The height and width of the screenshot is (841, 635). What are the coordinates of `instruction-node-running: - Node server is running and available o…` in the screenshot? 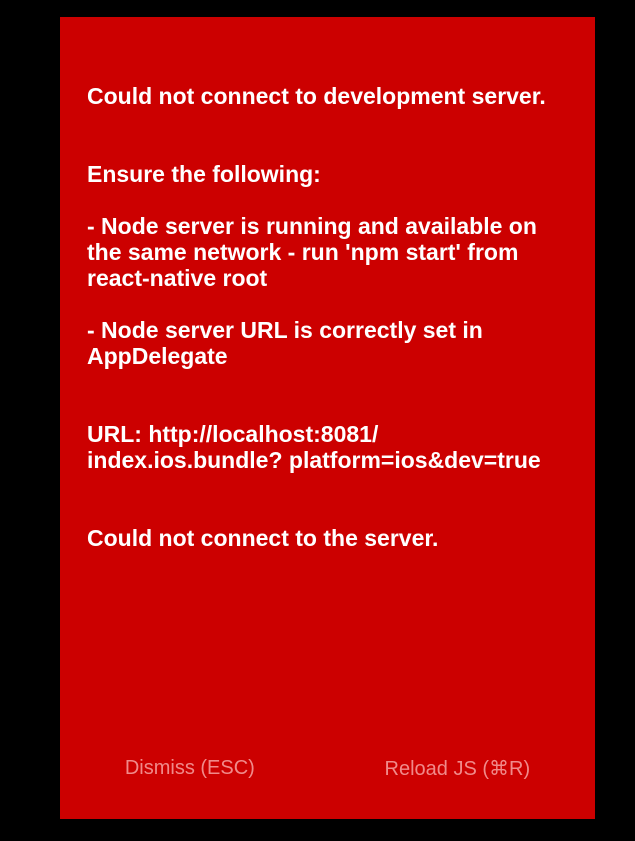 It's located at (312, 252).